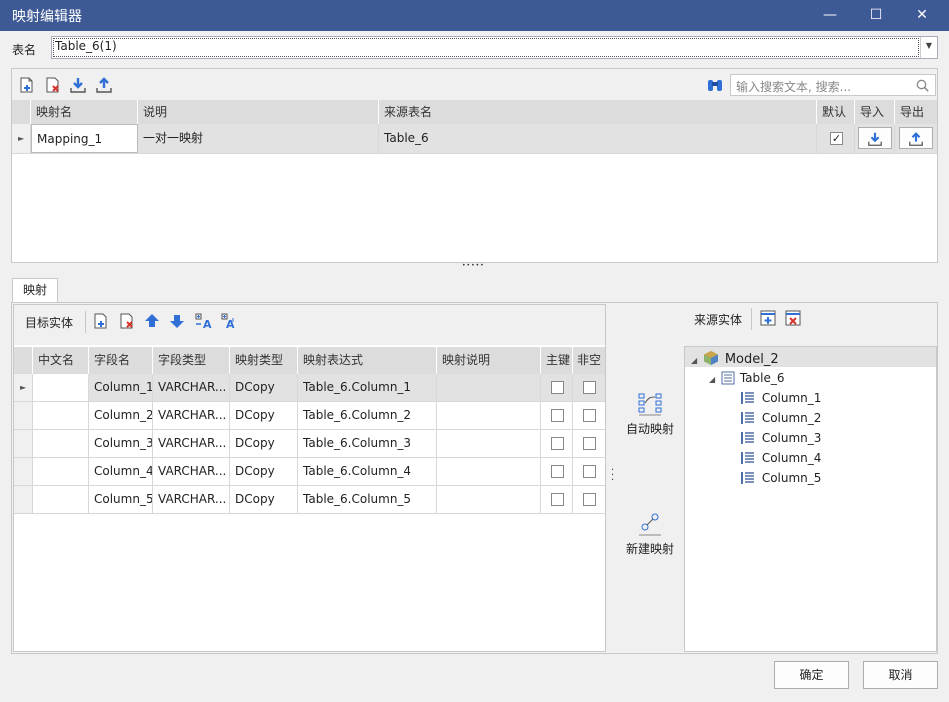  I want to click on col-header-map-expr: 映射表达式, so click(367, 360).